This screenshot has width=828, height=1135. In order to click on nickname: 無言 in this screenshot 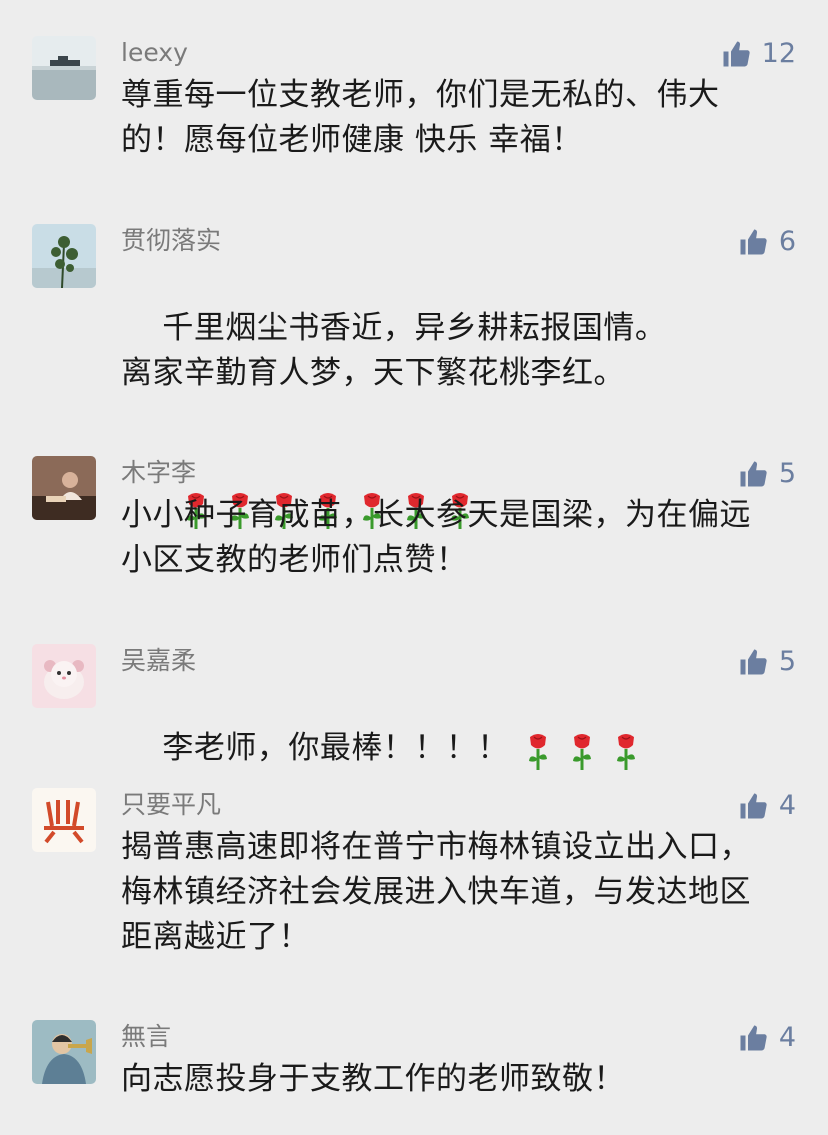, I will do `click(146, 1037)`.